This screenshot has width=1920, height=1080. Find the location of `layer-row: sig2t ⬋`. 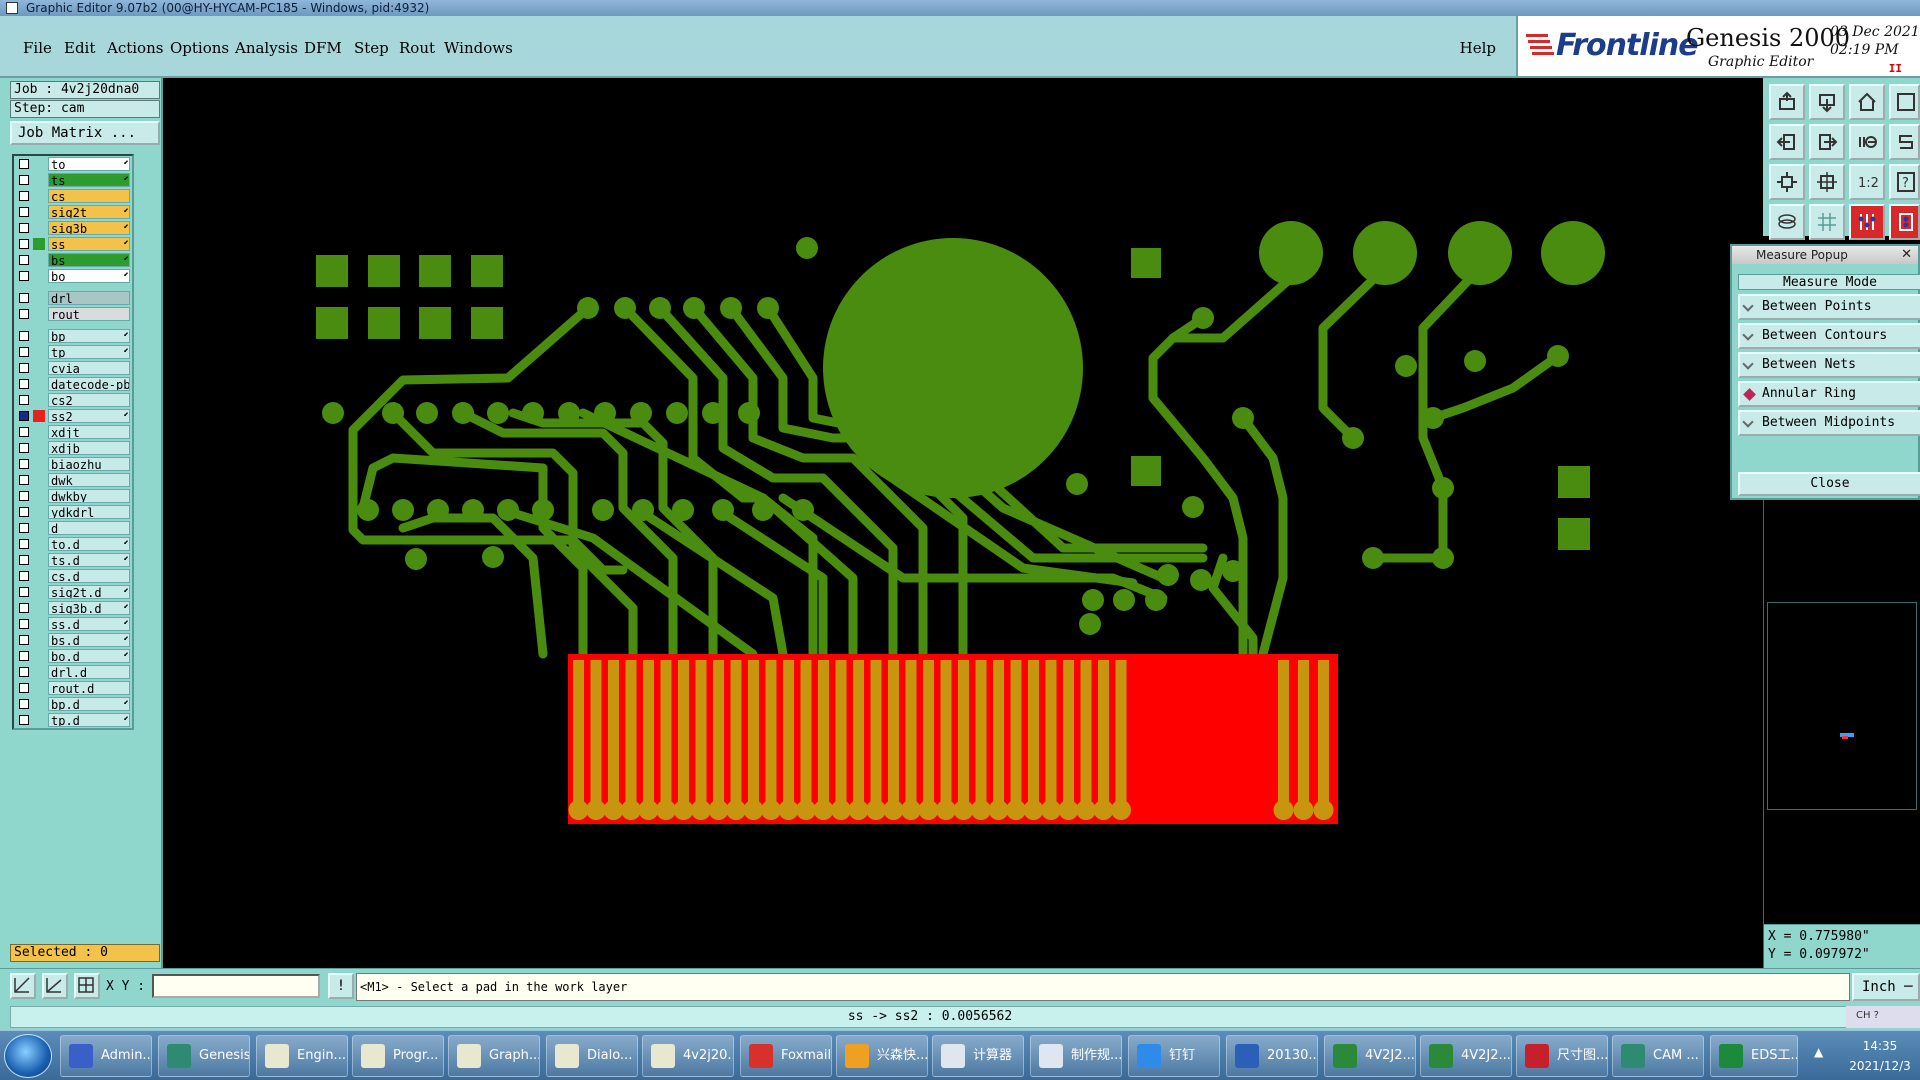

layer-row: sig2t ⬋ is located at coordinates (73, 212).